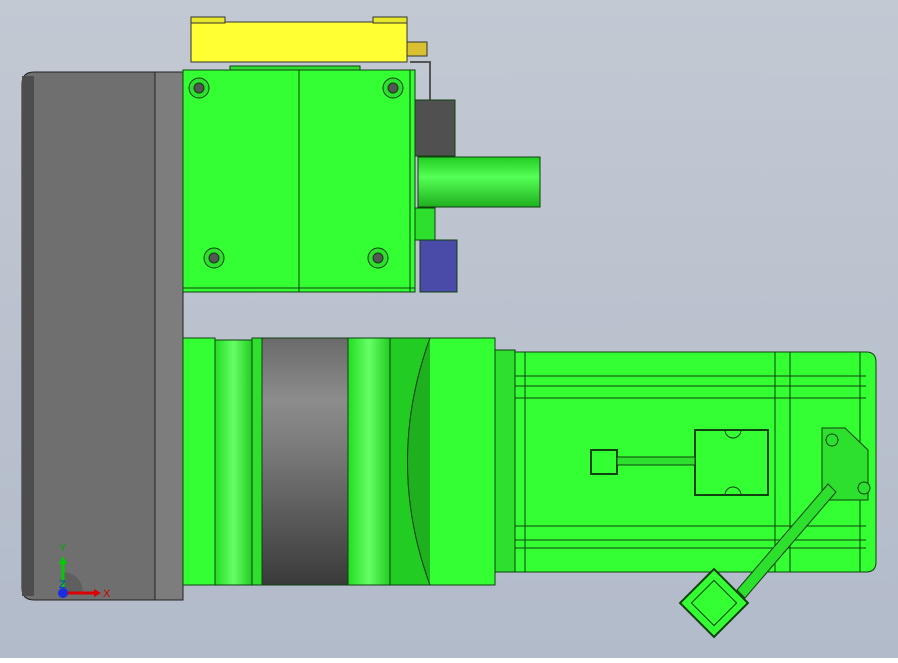  What do you see at coordinates (62, 585) in the screenshot?
I see `z-axis-label: Z` at bounding box center [62, 585].